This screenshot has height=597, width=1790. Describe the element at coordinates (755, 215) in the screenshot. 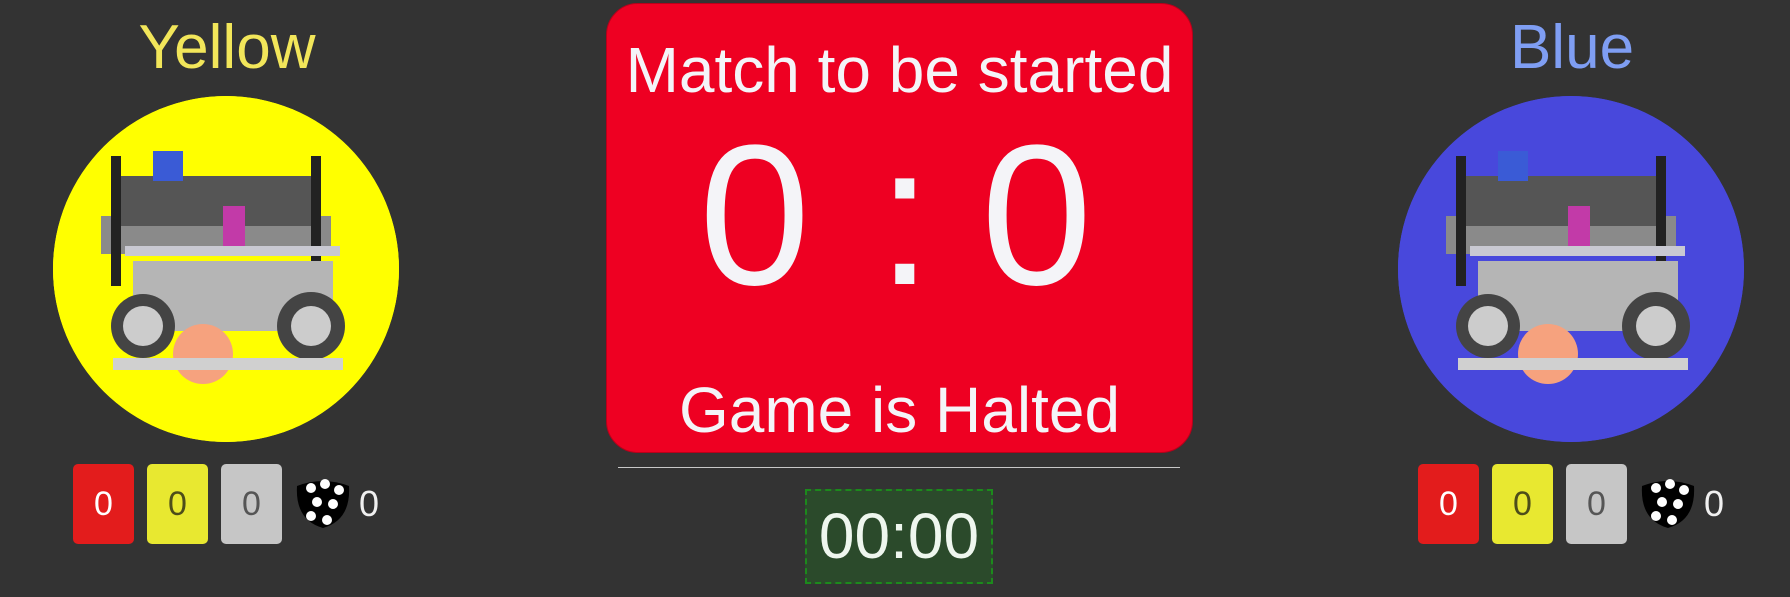

I see `score-yellow: 0` at that location.